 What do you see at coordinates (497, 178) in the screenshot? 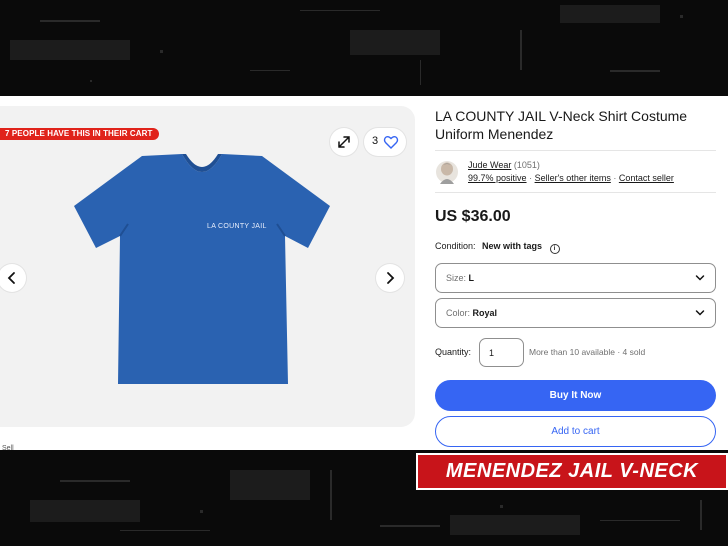
I see `seller-positive-link: 99.7% positive` at bounding box center [497, 178].